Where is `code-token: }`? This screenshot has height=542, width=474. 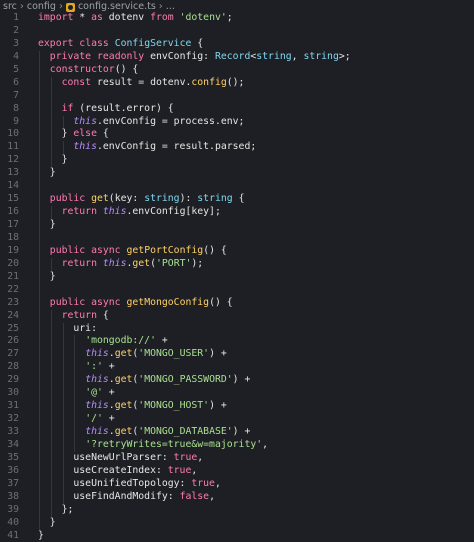
code-token: } is located at coordinates (47, 522).